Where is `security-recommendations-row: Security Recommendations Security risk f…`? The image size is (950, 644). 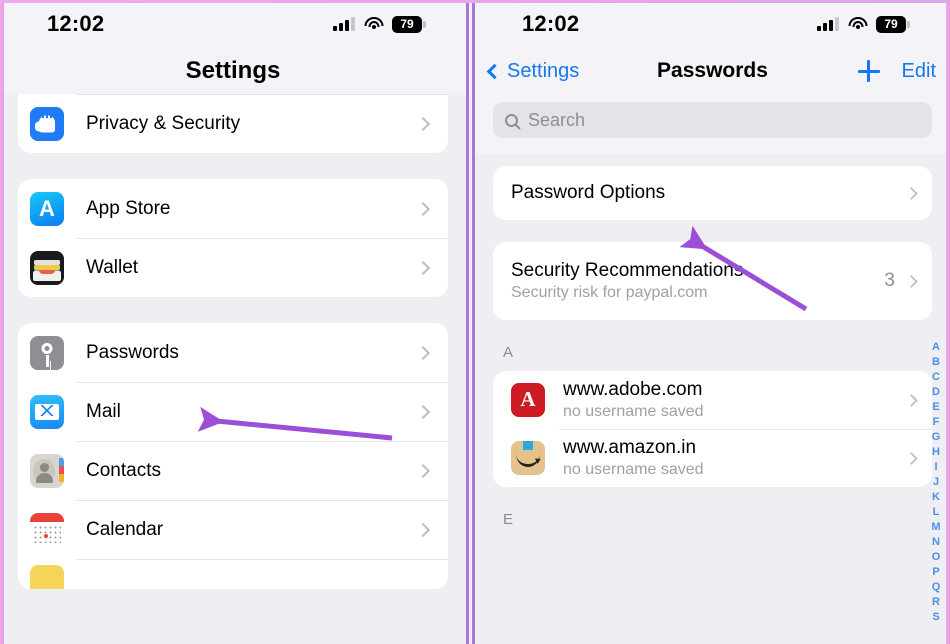
security-recommendations-row: Security Recommendations Security risk f… is located at coordinates (712, 281).